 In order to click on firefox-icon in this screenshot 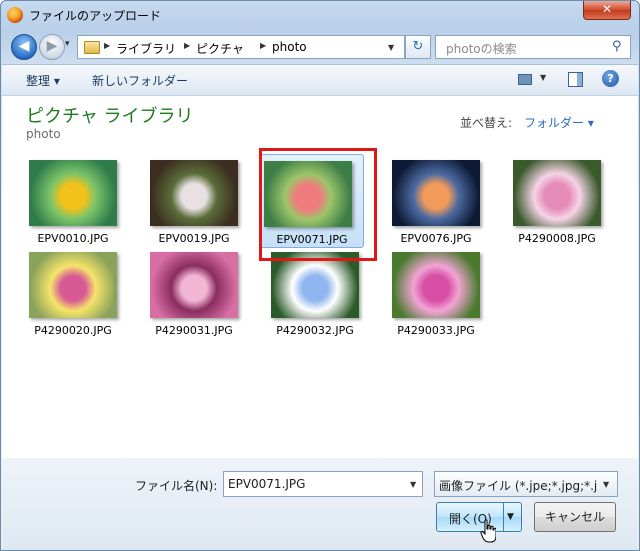, I will do `click(15, 15)`.